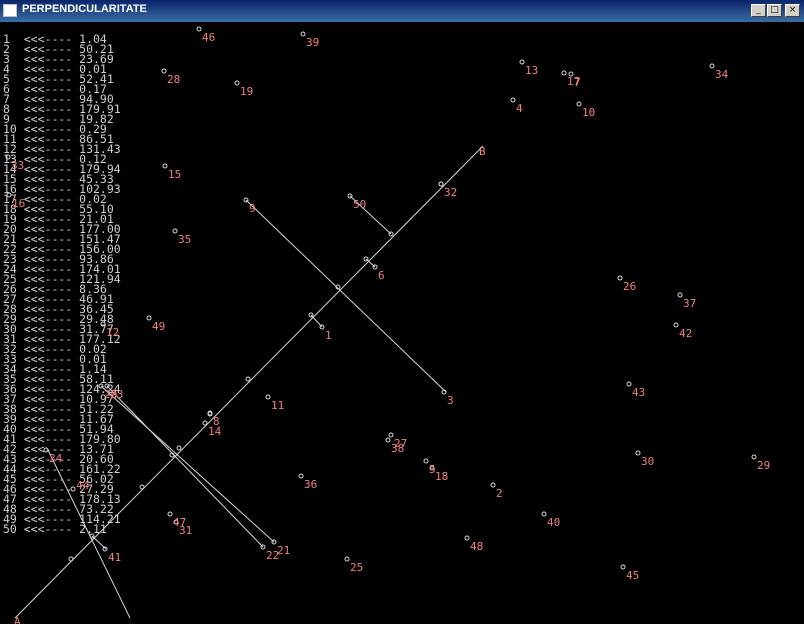 The width and height of the screenshot is (804, 624). I want to click on point-label: 49, so click(158, 326).